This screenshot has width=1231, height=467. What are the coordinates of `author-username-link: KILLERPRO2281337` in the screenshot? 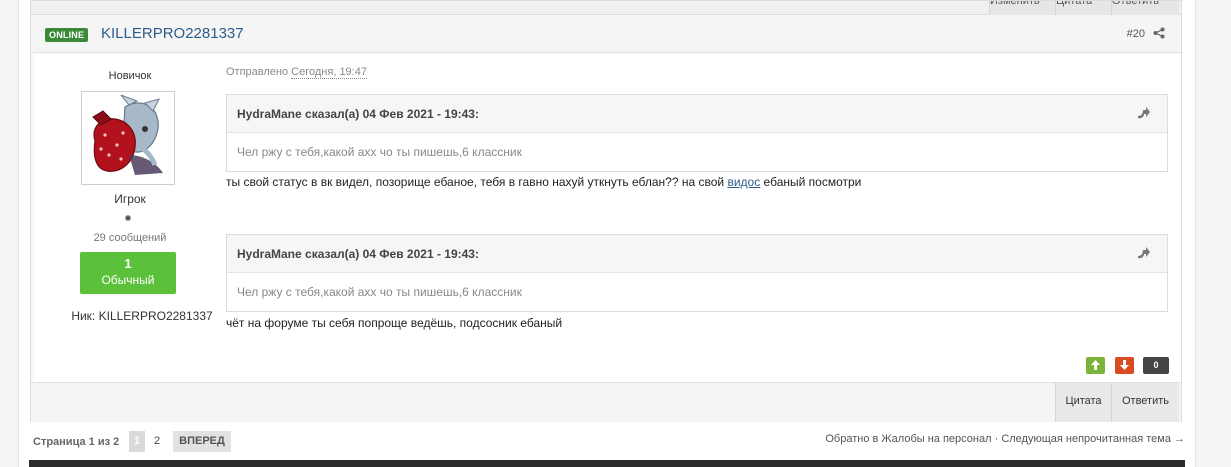 It's located at (172, 33).